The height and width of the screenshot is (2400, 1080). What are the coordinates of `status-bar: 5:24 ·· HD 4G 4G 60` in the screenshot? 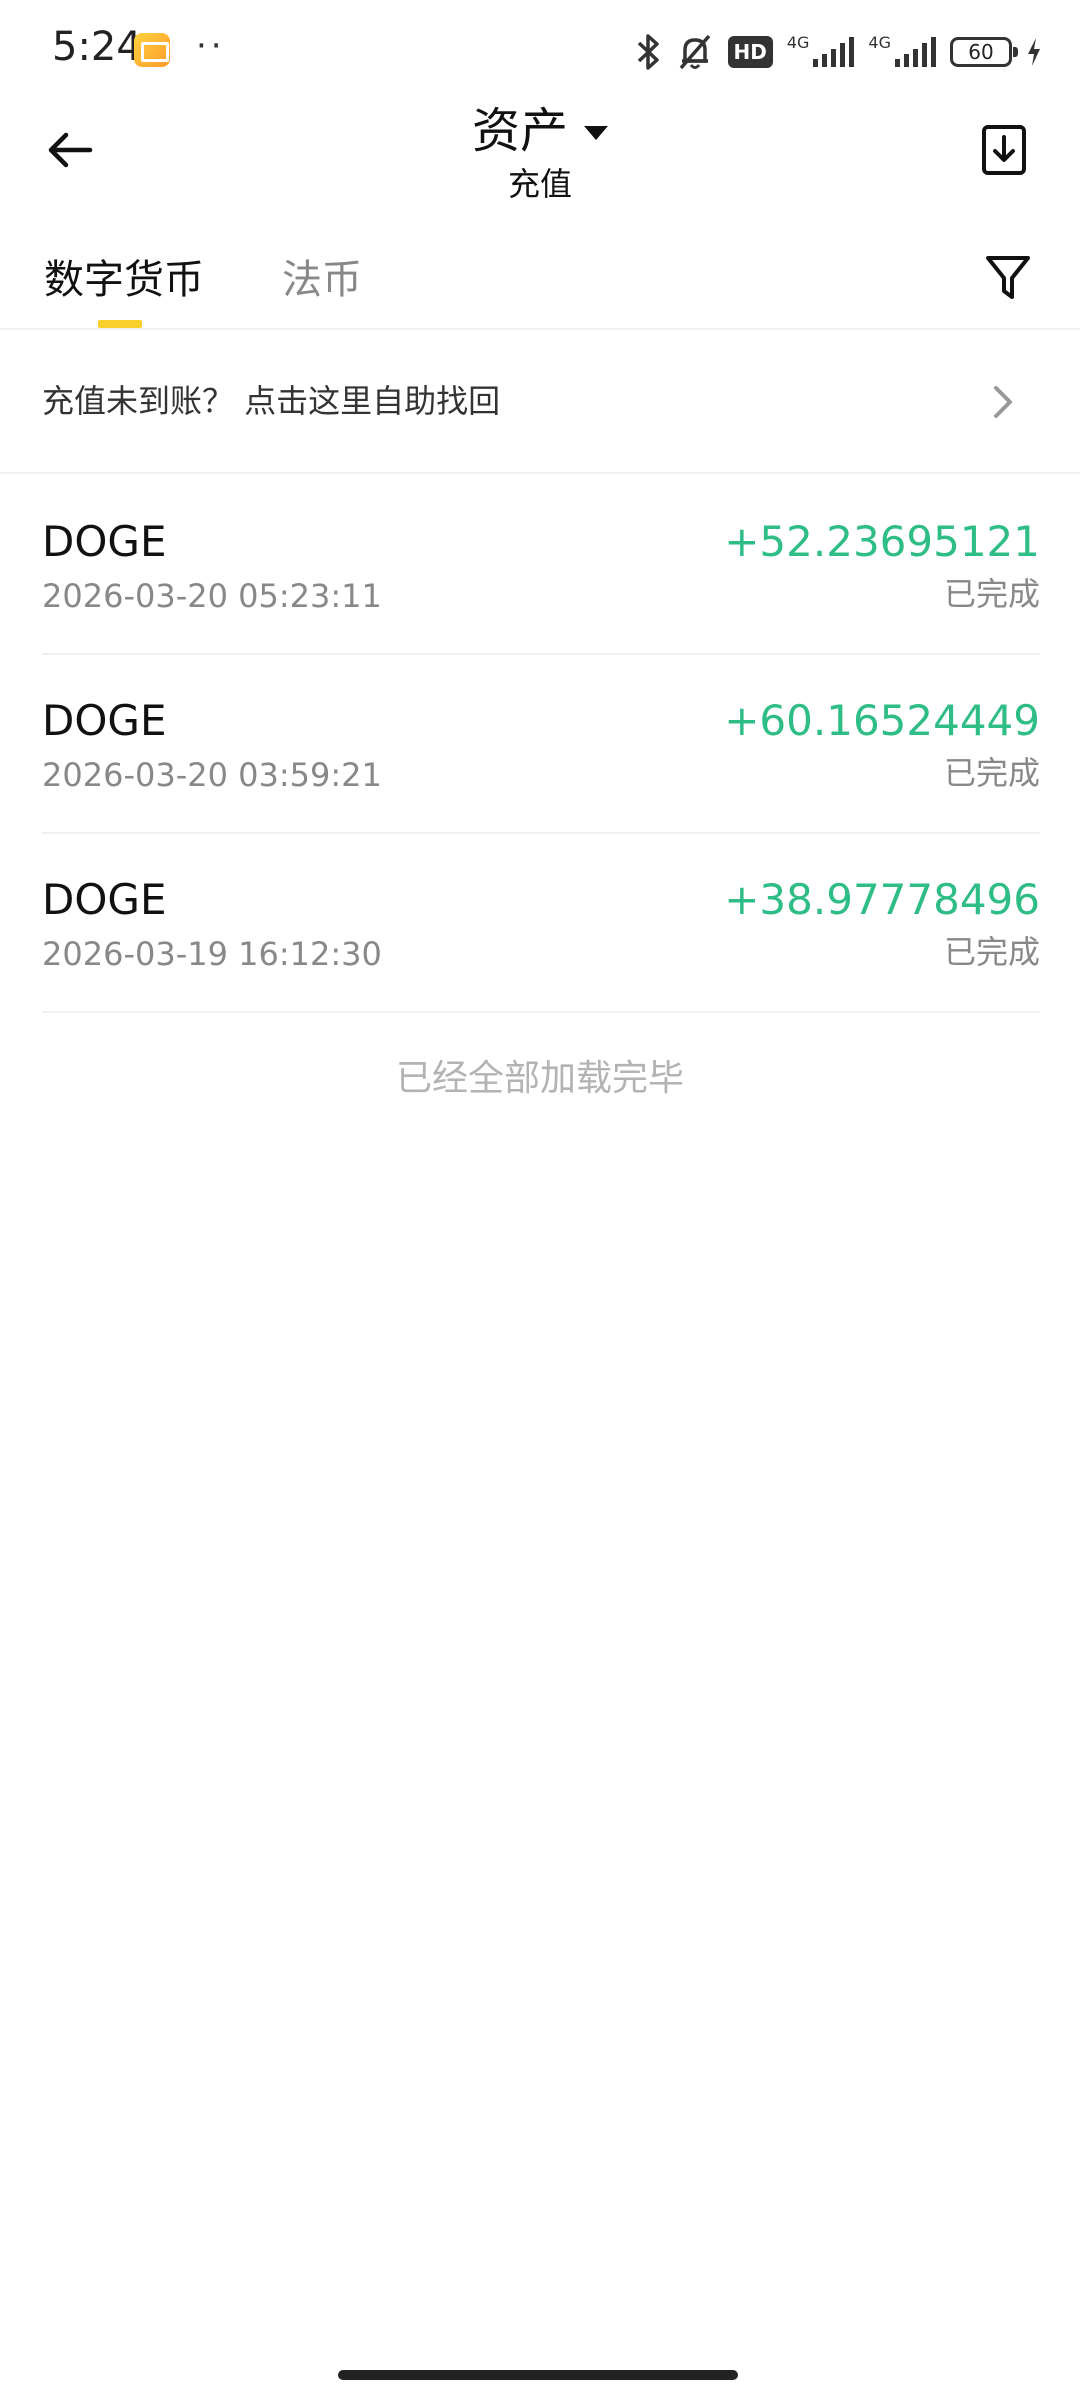 It's located at (540, 50).